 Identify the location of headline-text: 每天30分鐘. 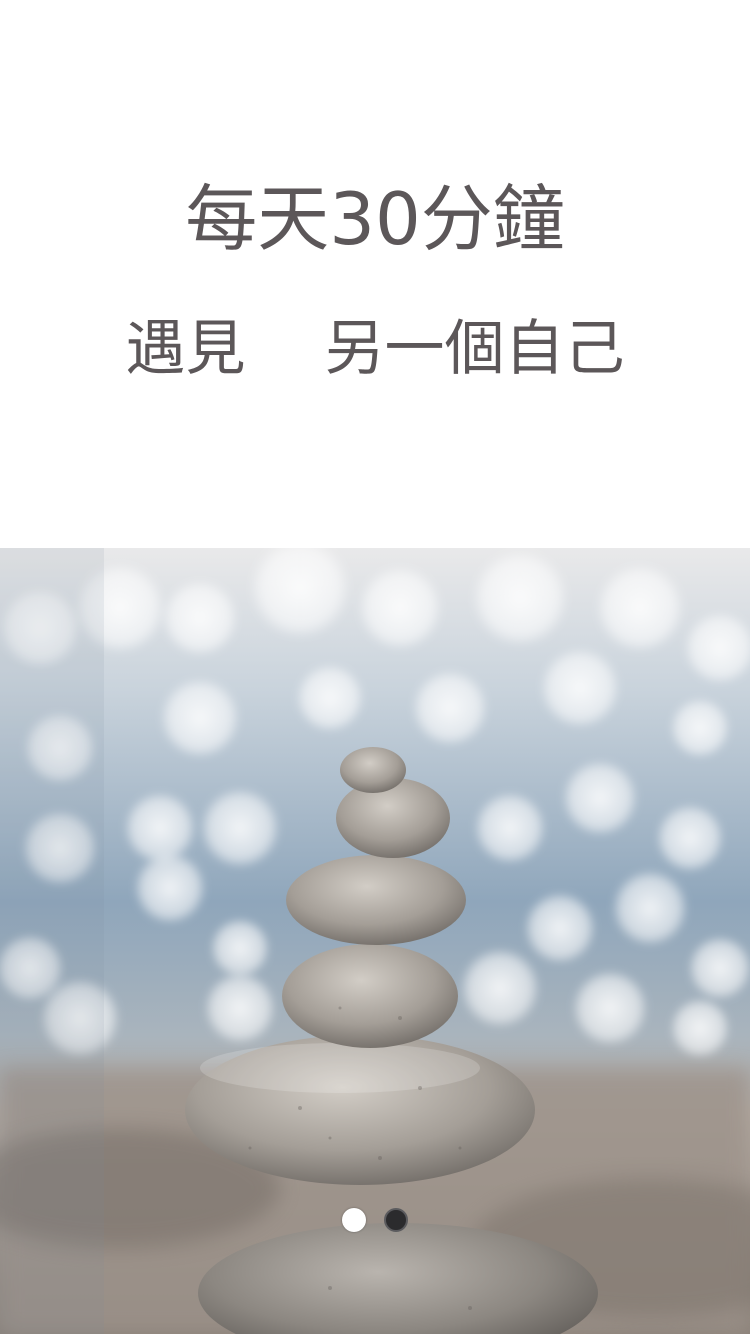
(375, 219).